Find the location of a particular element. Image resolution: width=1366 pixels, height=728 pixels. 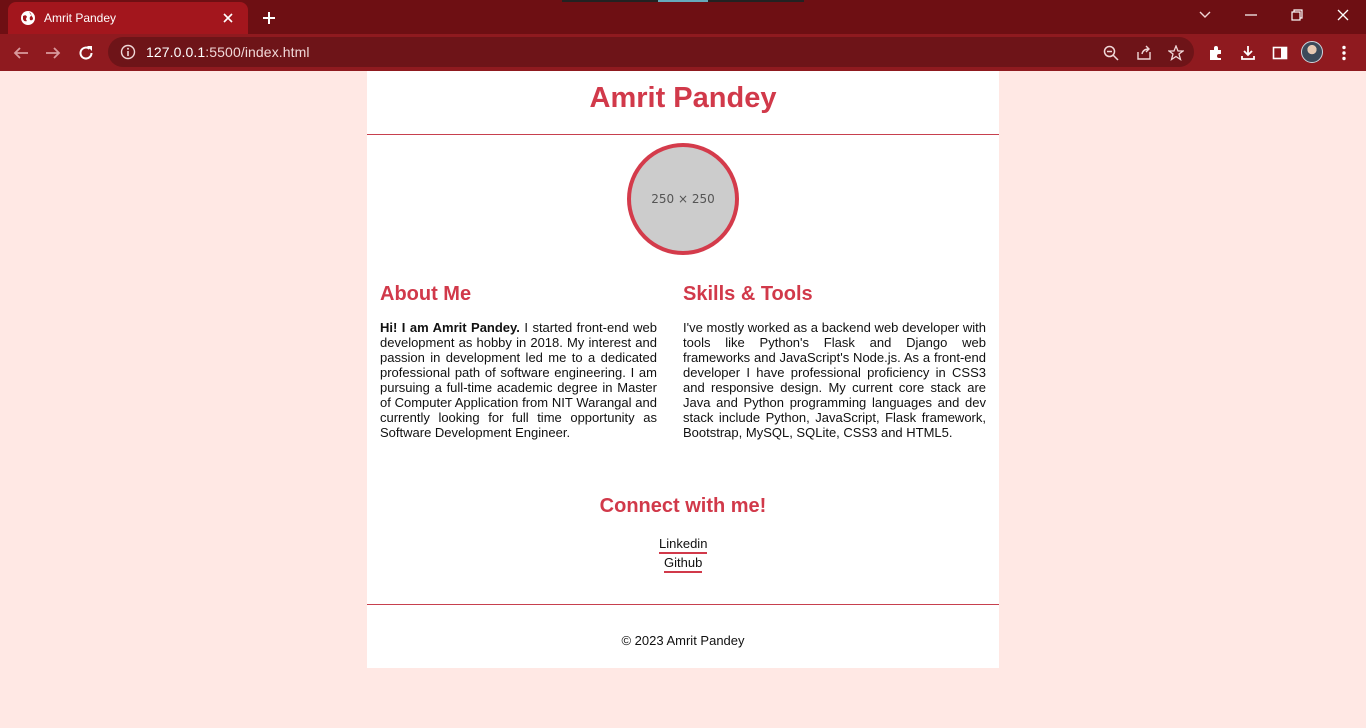

profile-image-placeholder: 250 × 250 is located at coordinates (683, 199).